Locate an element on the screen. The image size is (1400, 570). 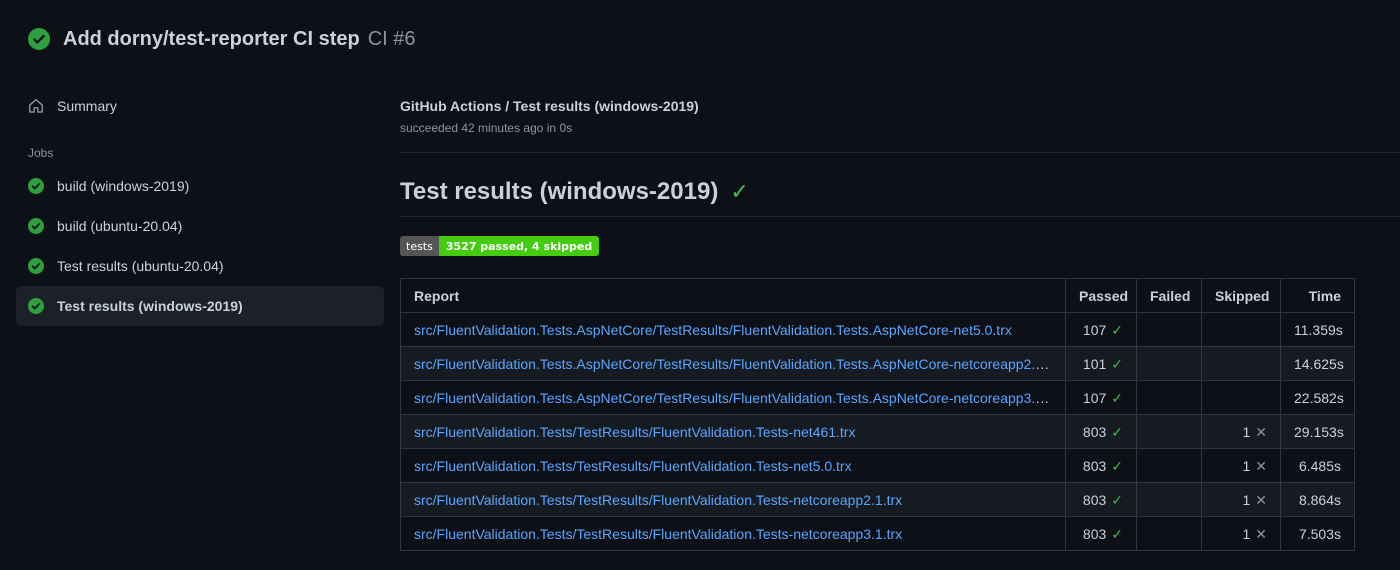
time-cell: 11.359s is located at coordinates (1317, 329).